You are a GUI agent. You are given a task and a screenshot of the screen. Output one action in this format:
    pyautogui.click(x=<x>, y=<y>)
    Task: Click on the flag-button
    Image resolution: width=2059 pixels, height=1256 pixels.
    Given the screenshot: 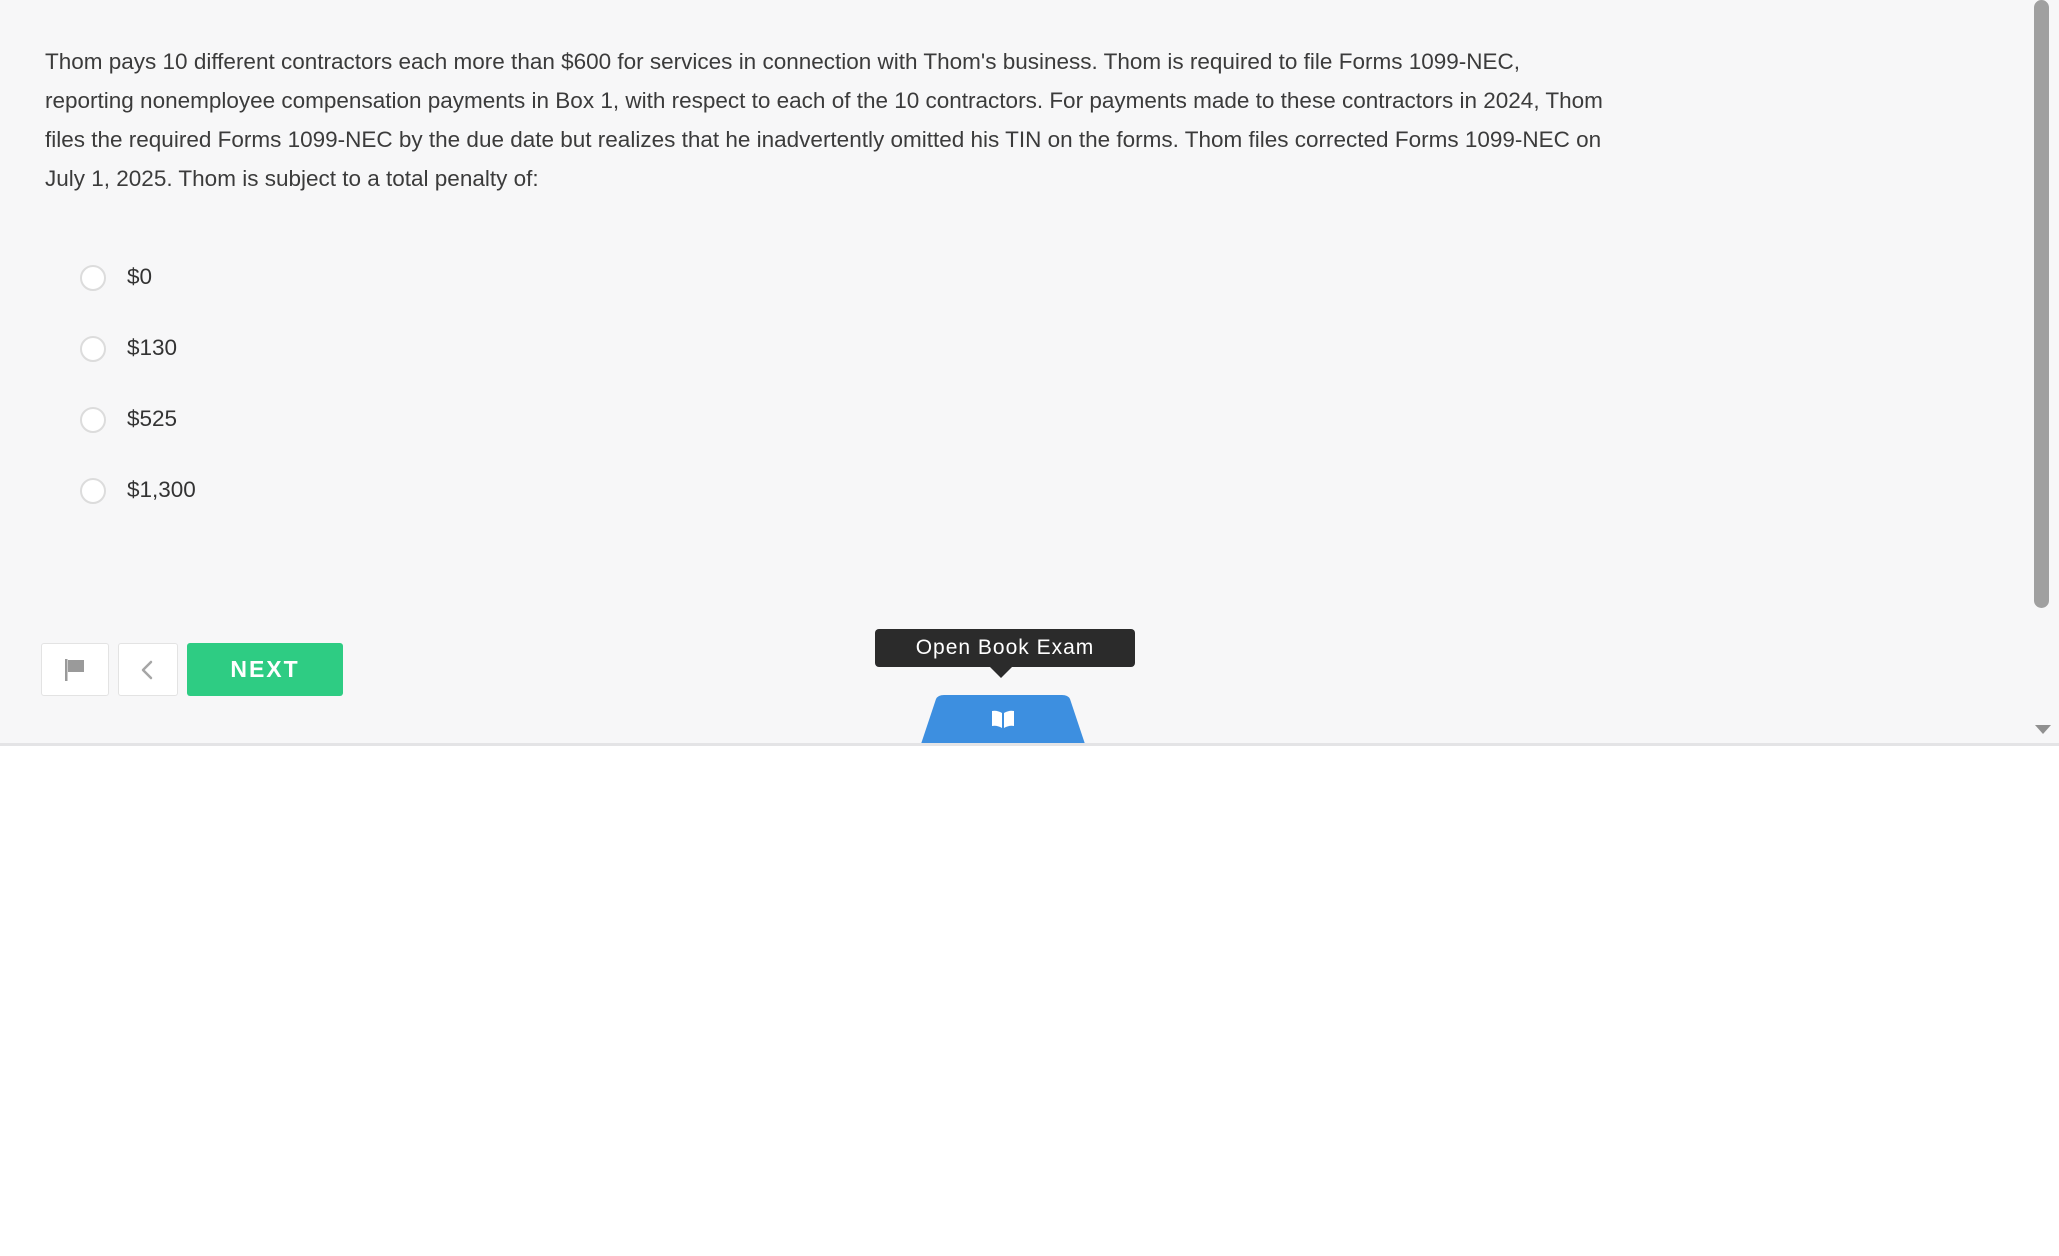 What is the action you would take?
    pyautogui.click(x=75, y=669)
    